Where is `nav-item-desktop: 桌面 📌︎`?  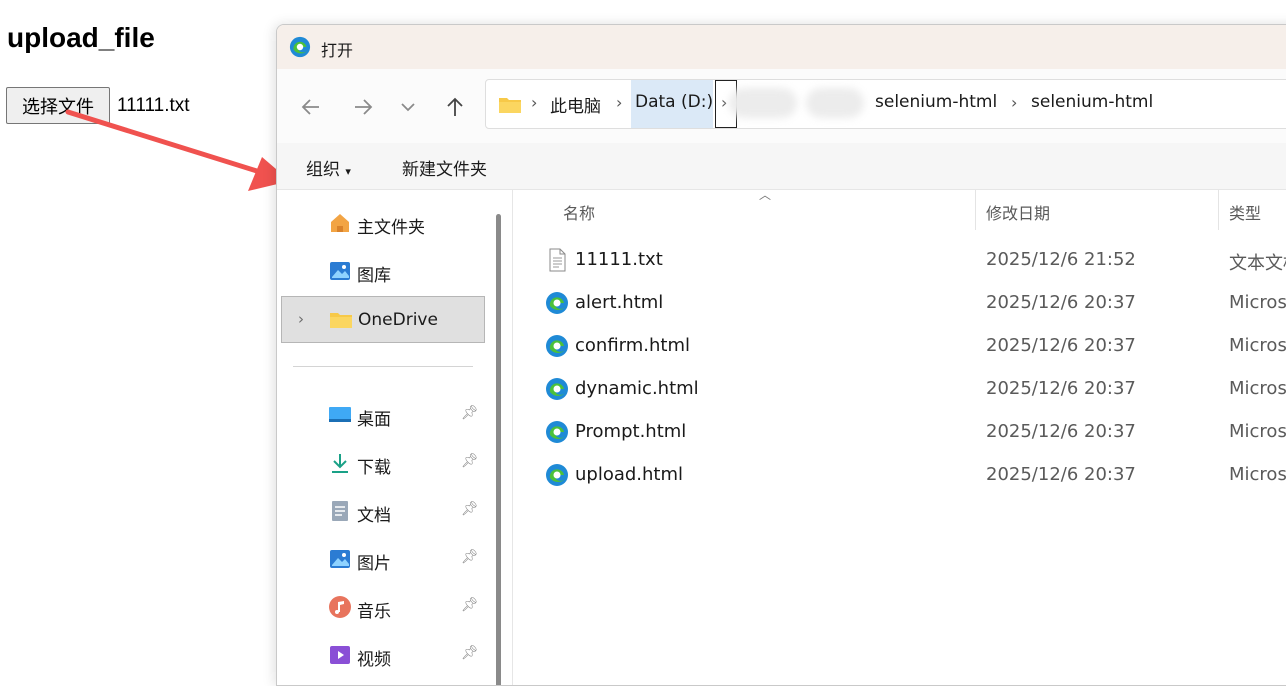
nav-item-desktop: 桌面 📌︎ is located at coordinates (383, 415).